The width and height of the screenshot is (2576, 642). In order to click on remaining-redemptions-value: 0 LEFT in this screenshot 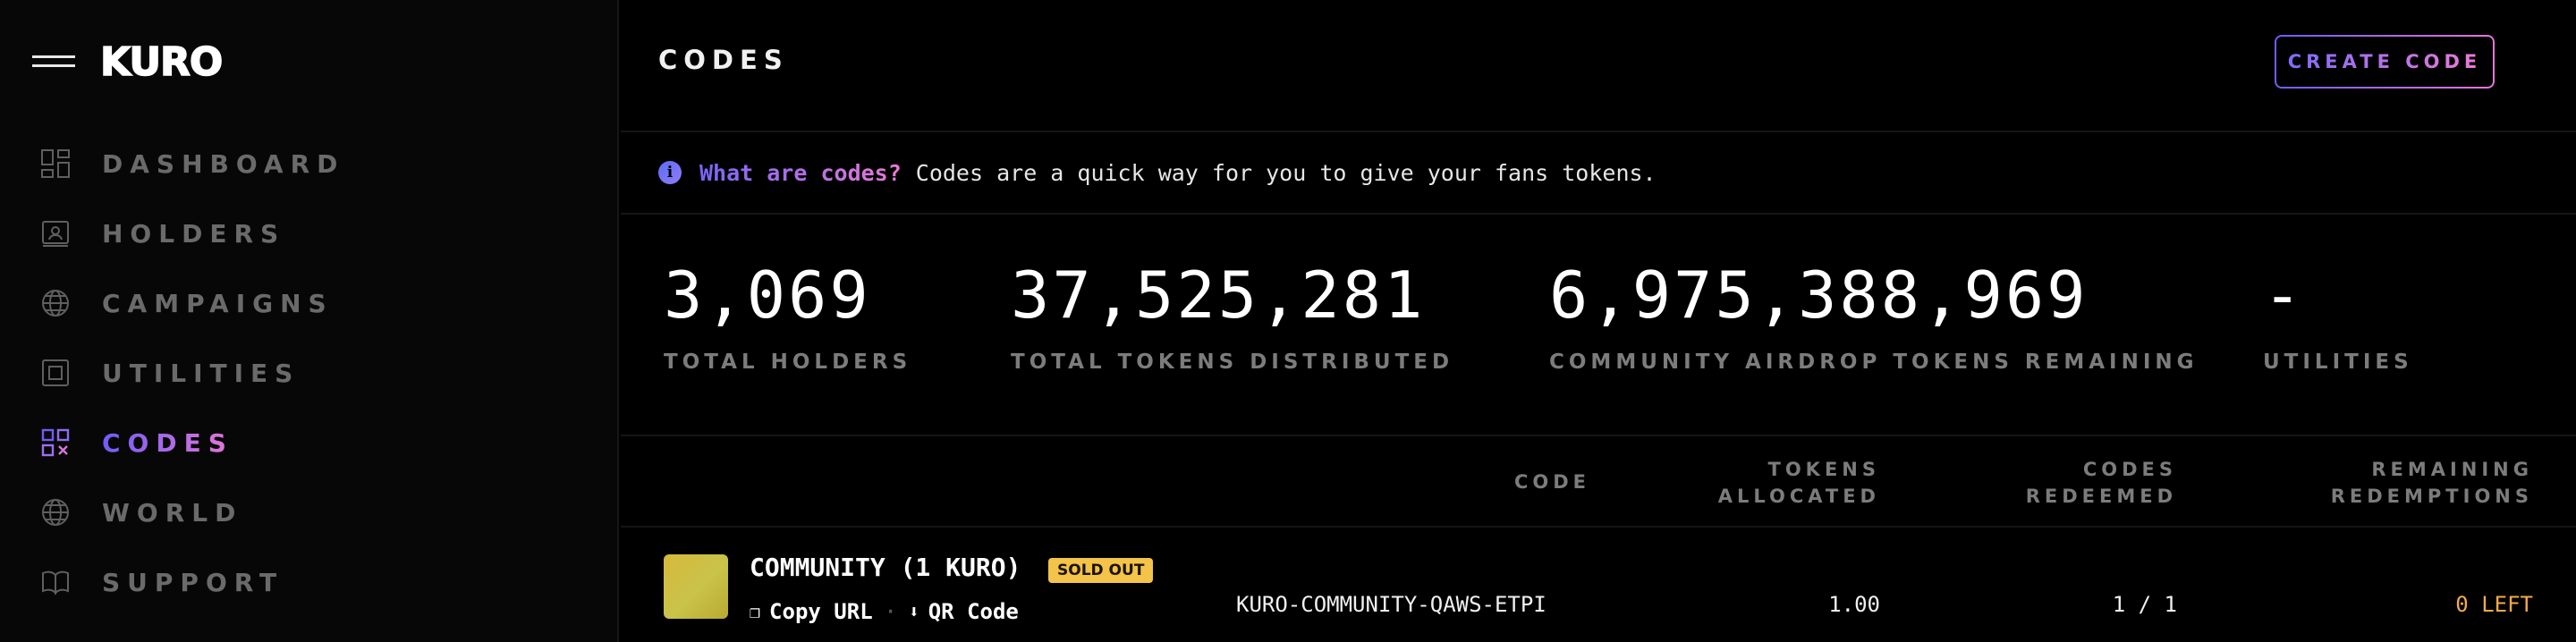, I will do `click(2494, 604)`.